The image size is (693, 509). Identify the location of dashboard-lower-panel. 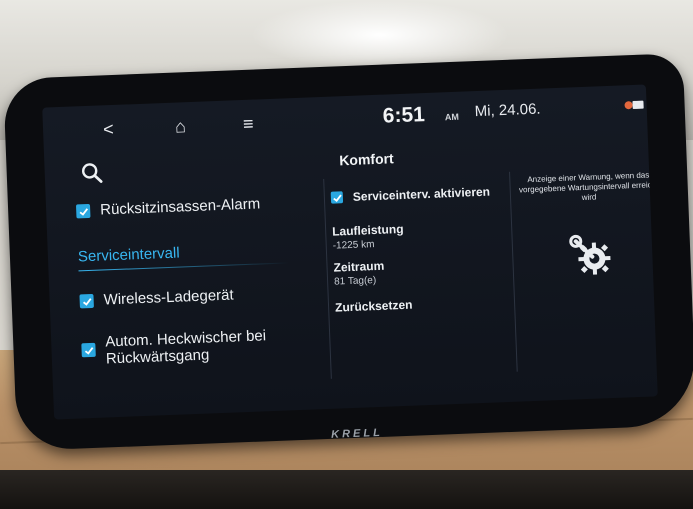
(346, 489).